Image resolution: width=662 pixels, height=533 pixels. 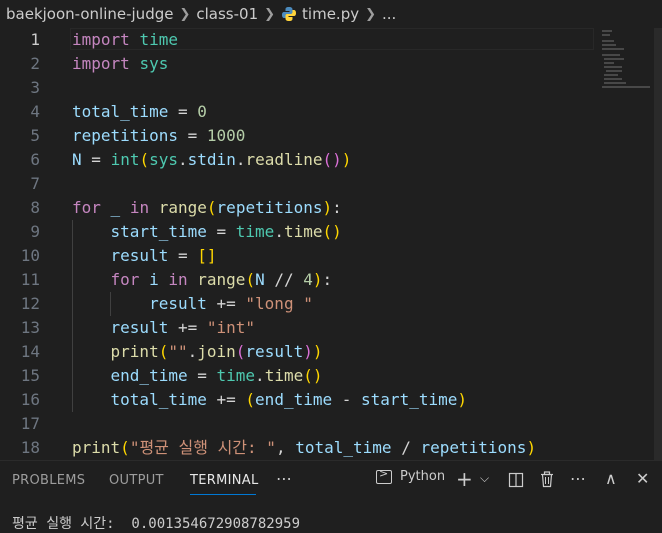 I want to click on breadcrumb-folder-root: baekjoon-online-judge, so click(x=89, y=14).